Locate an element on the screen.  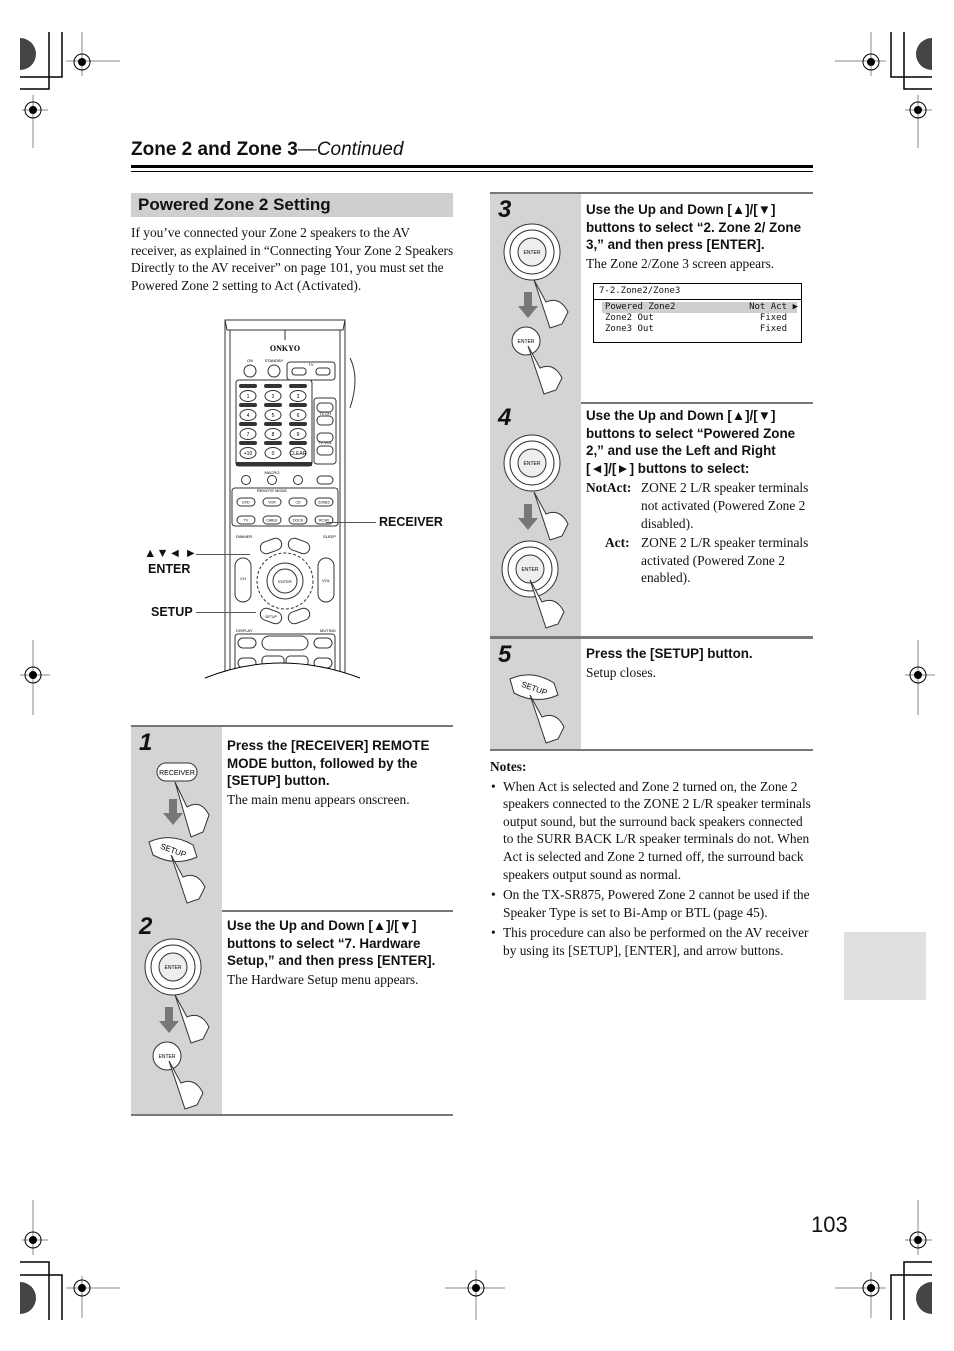
screen-title: 7-2.Zone2/Zone3 is located at coordinates (640, 291).